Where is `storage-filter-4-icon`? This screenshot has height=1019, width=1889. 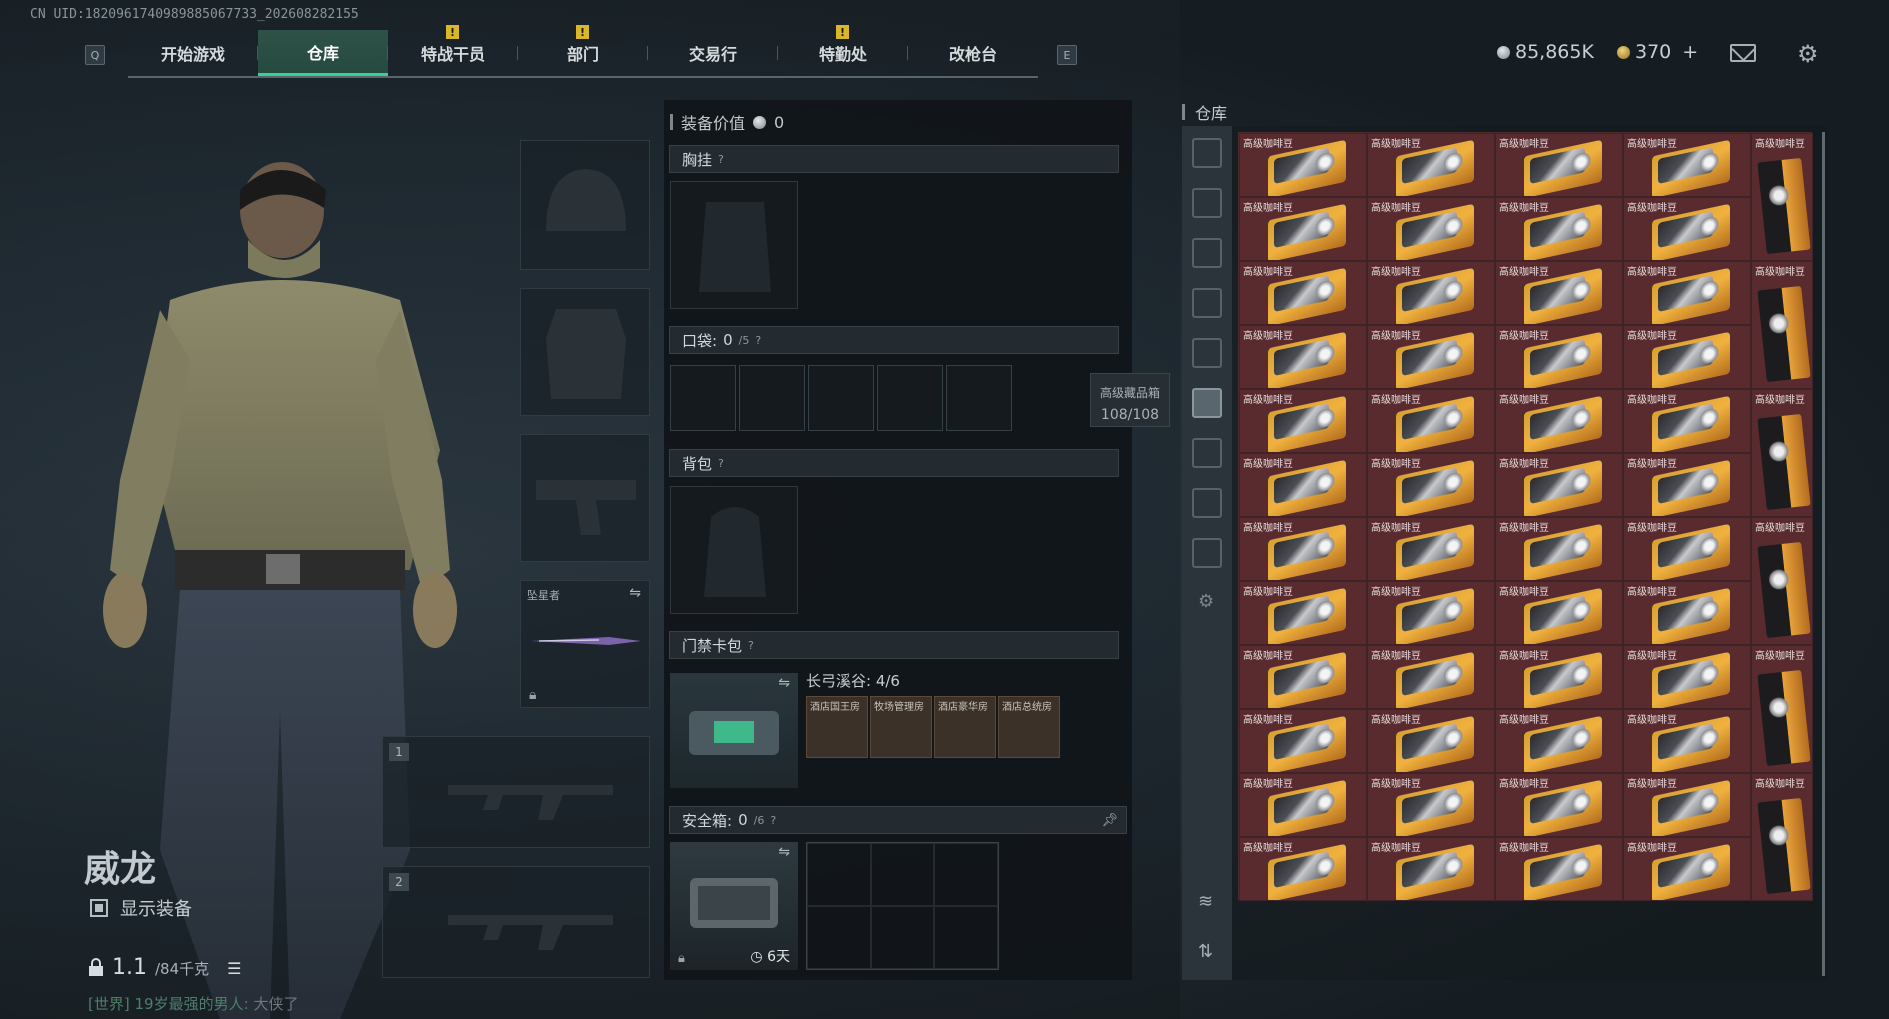 storage-filter-4-icon is located at coordinates (1207, 353).